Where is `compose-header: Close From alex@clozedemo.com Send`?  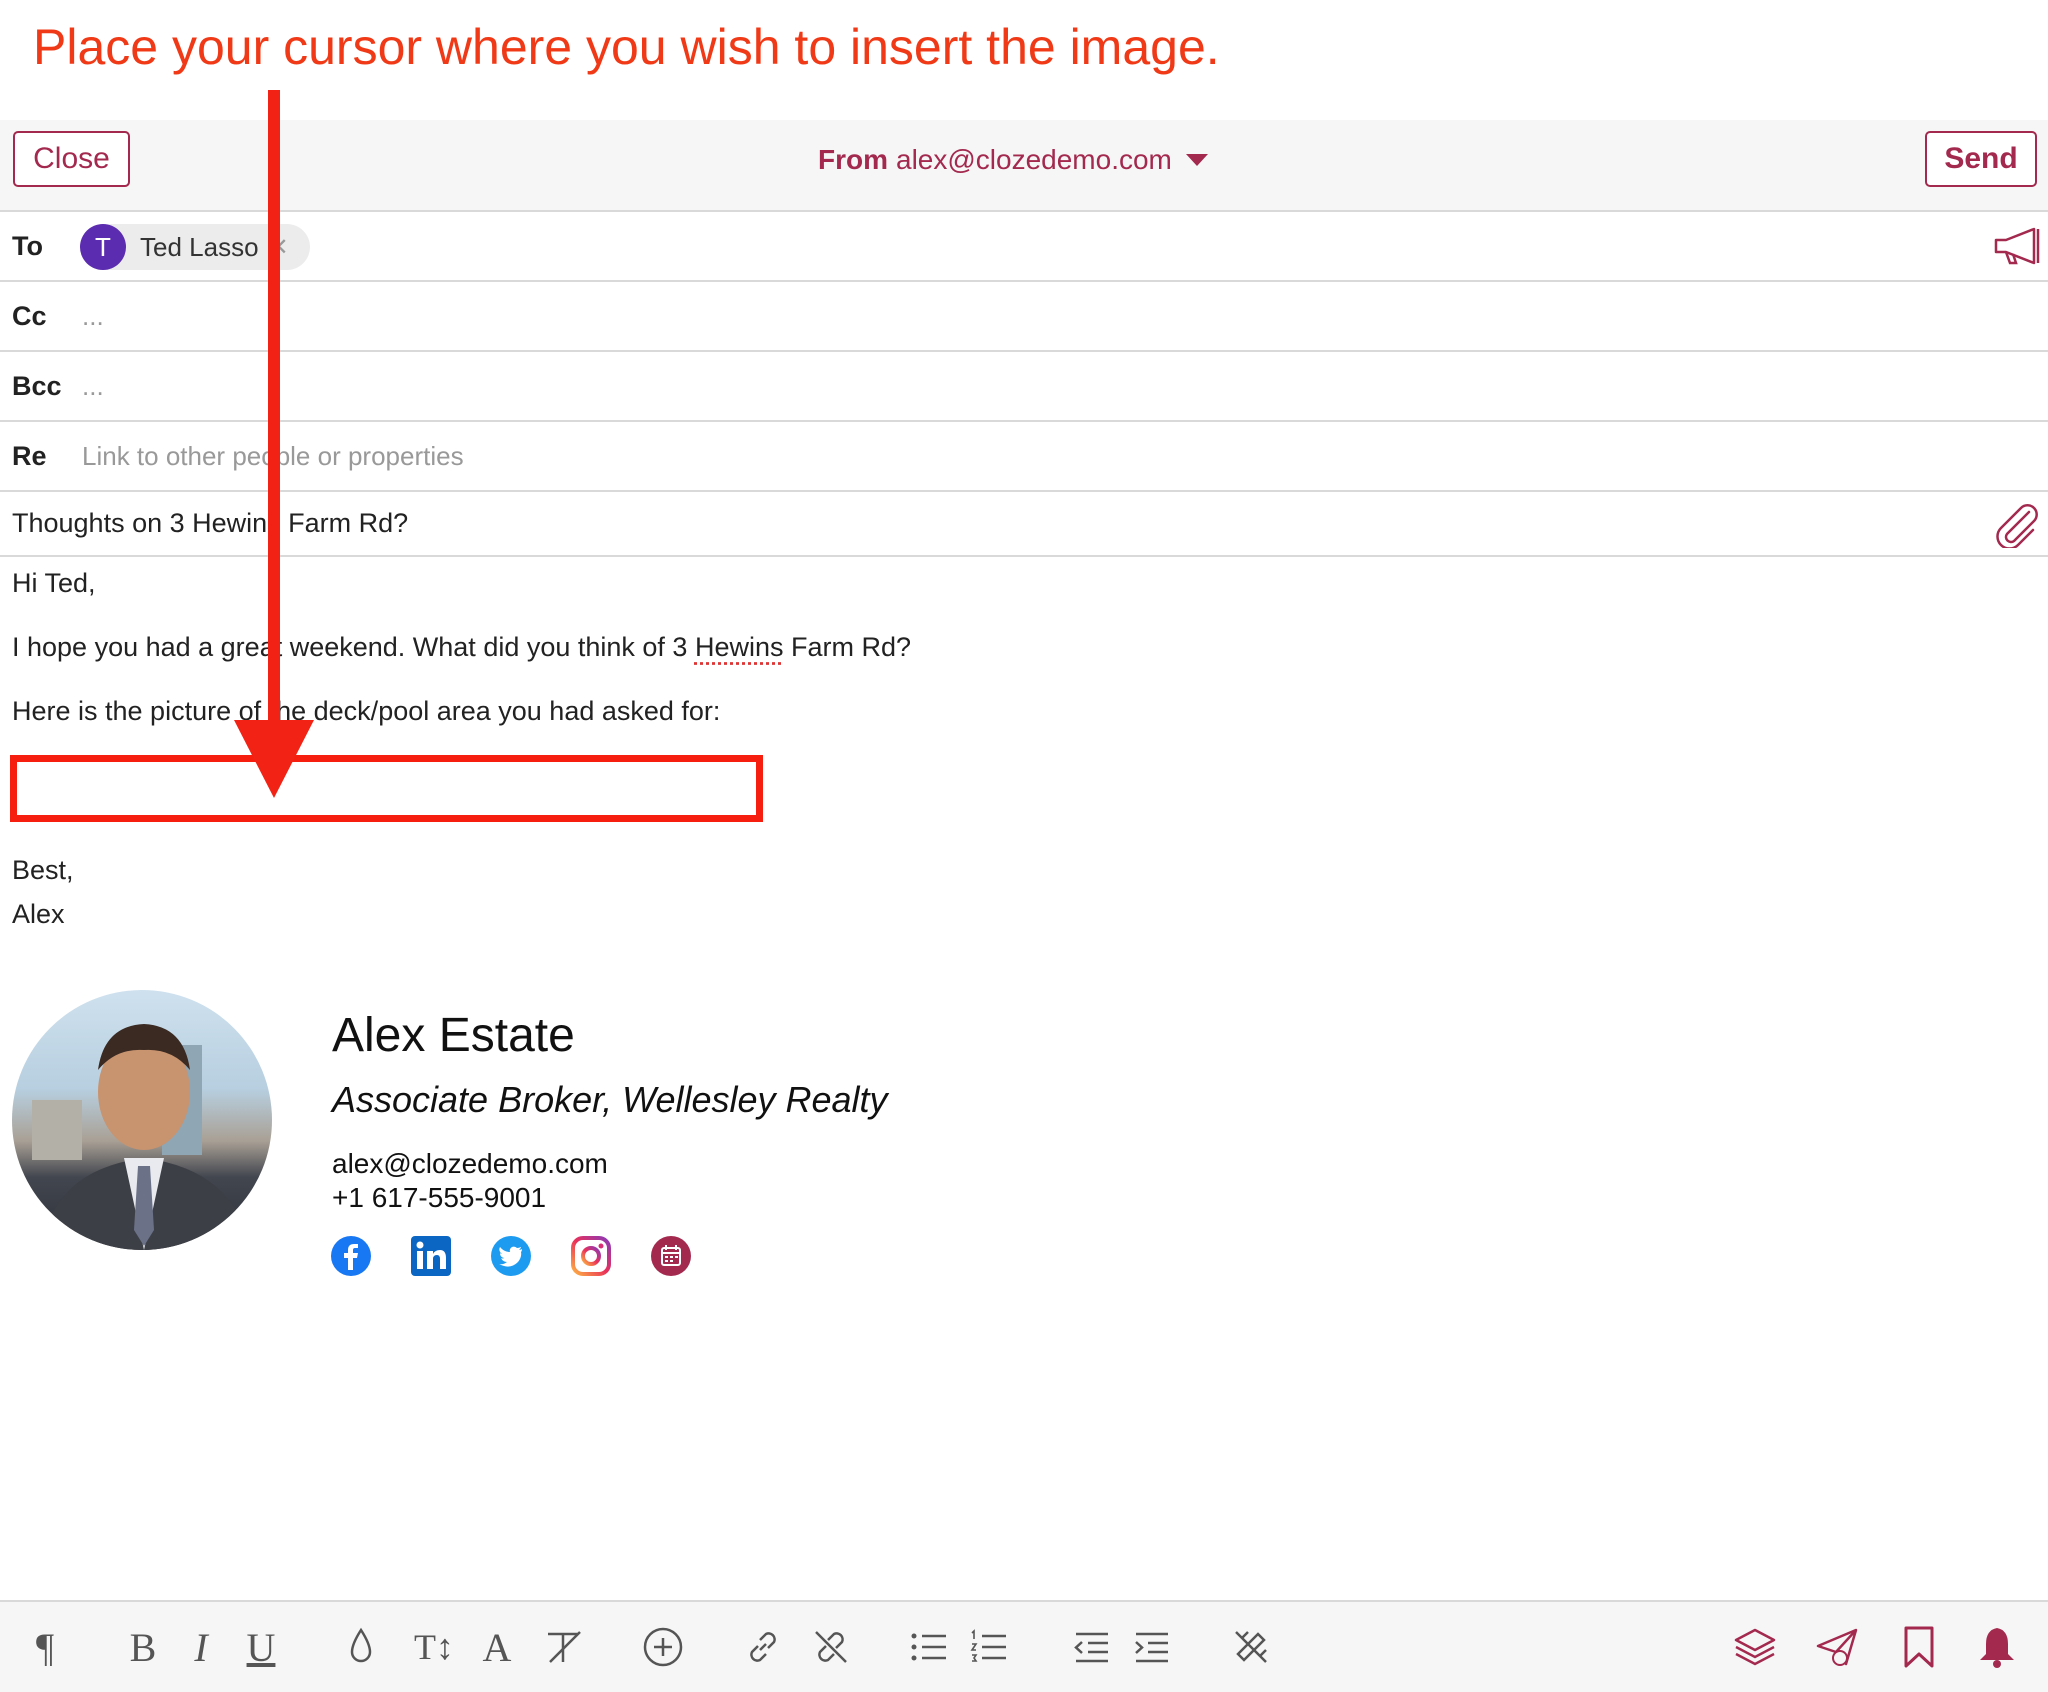 compose-header: Close From alex@clozedemo.com Send is located at coordinates (1024, 166).